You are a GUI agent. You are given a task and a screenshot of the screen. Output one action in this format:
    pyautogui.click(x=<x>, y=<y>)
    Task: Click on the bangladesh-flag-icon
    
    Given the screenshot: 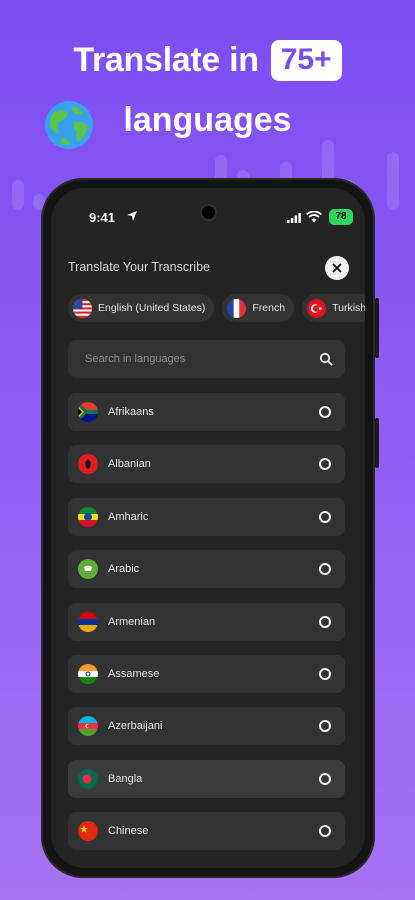 What is the action you would take?
    pyautogui.click(x=88, y=778)
    